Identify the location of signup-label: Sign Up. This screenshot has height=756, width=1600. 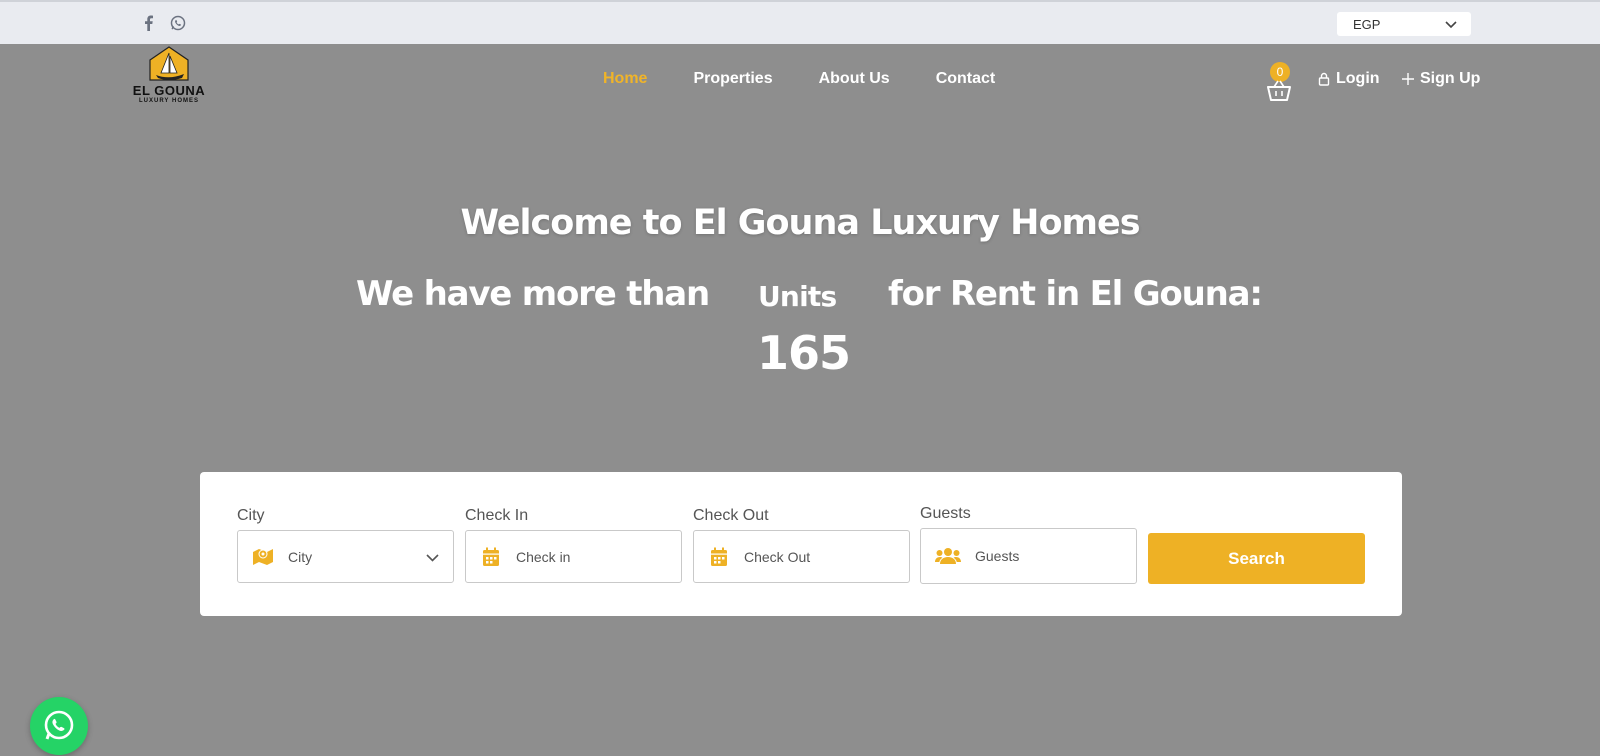
(1450, 78).